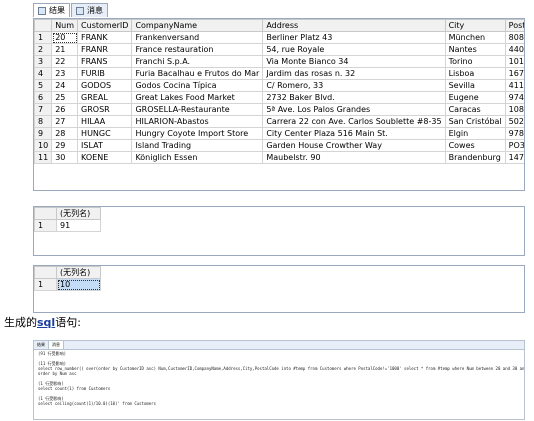 The height and width of the screenshot is (421, 534). I want to click on cell-city: Caracas, so click(475, 109).